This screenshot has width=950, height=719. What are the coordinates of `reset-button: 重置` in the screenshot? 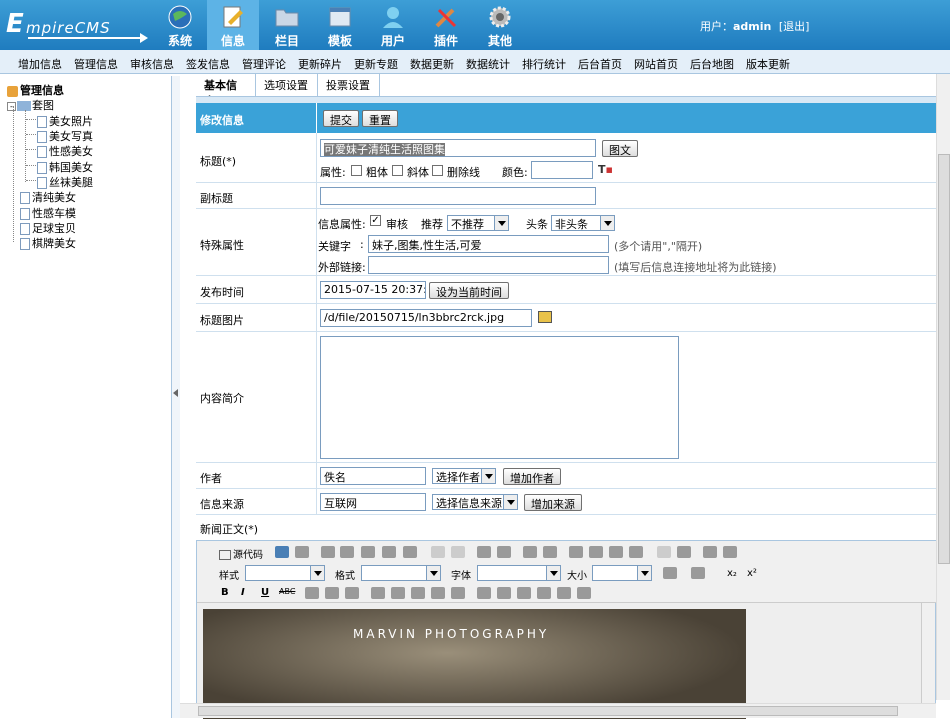 It's located at (380, 118).